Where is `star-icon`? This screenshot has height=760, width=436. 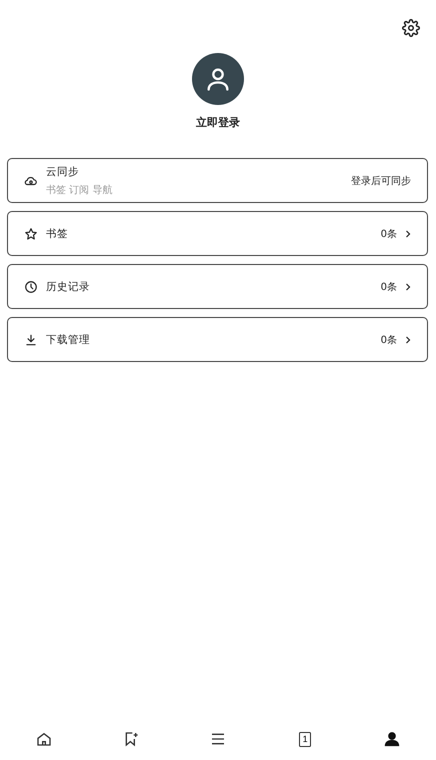 star-icon is located at coordinates (31, 233).